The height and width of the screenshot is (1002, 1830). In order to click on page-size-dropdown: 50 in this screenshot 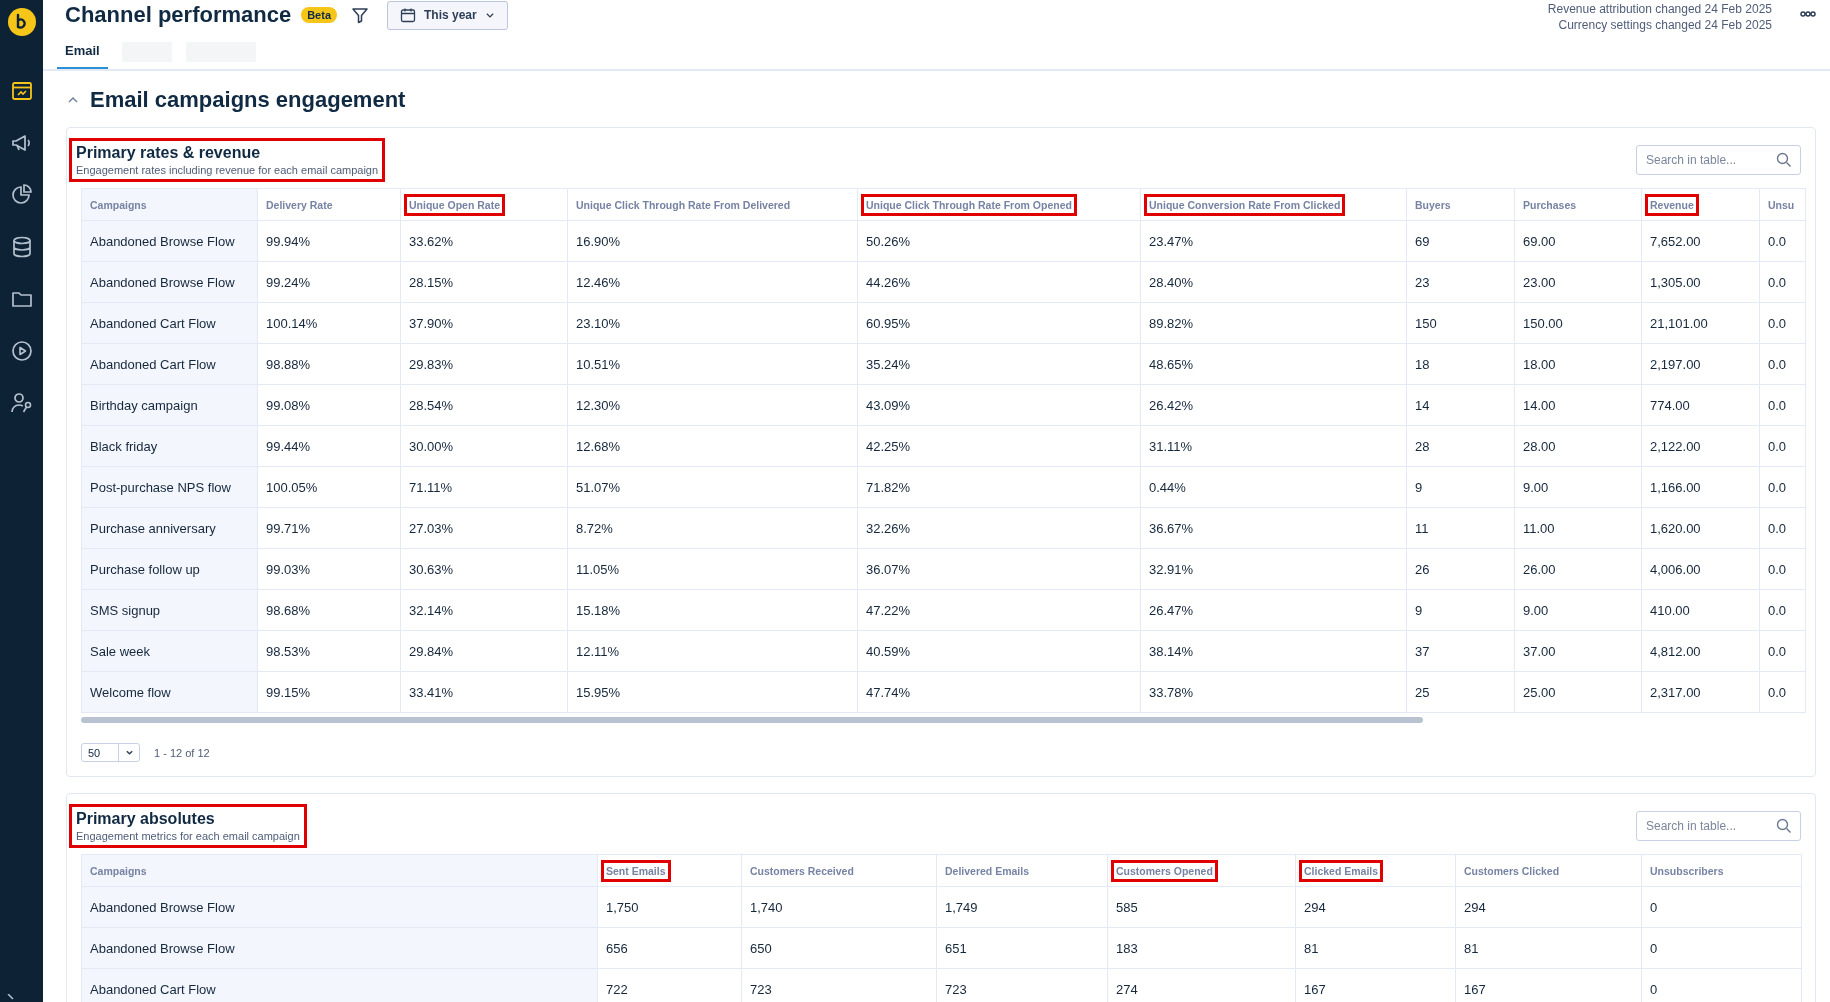, I will do `click(110, 752)`.